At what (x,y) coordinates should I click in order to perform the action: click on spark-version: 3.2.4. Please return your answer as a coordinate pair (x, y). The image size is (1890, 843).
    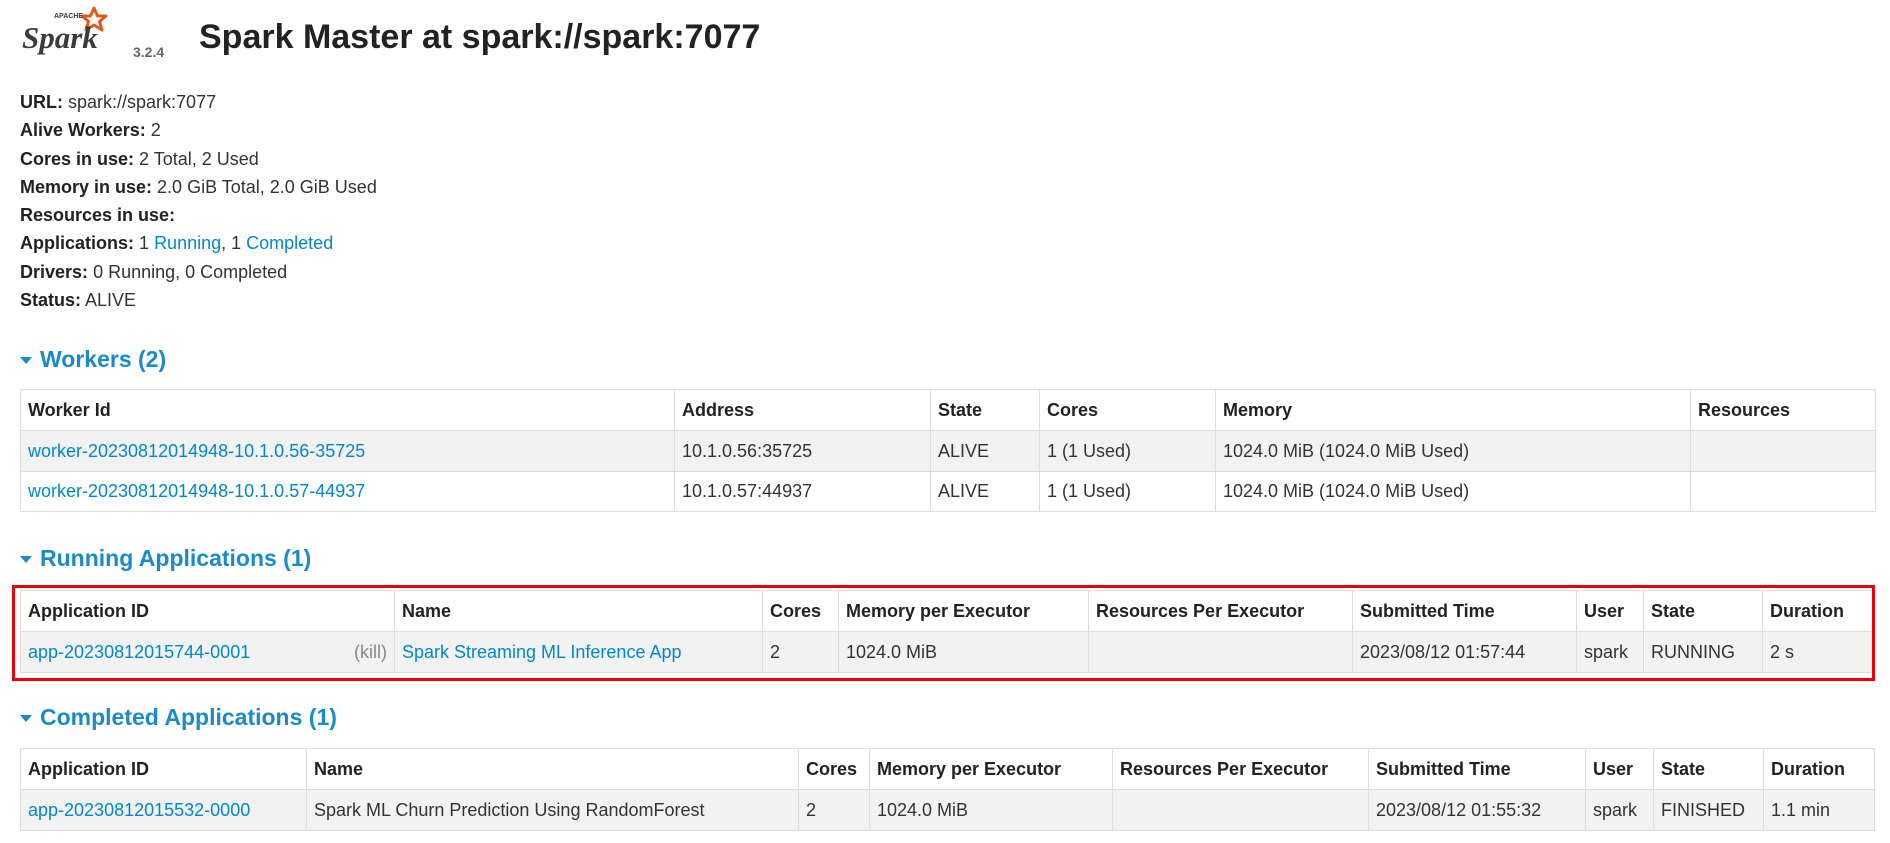
    Looking at the image, I should click on (149, 52).